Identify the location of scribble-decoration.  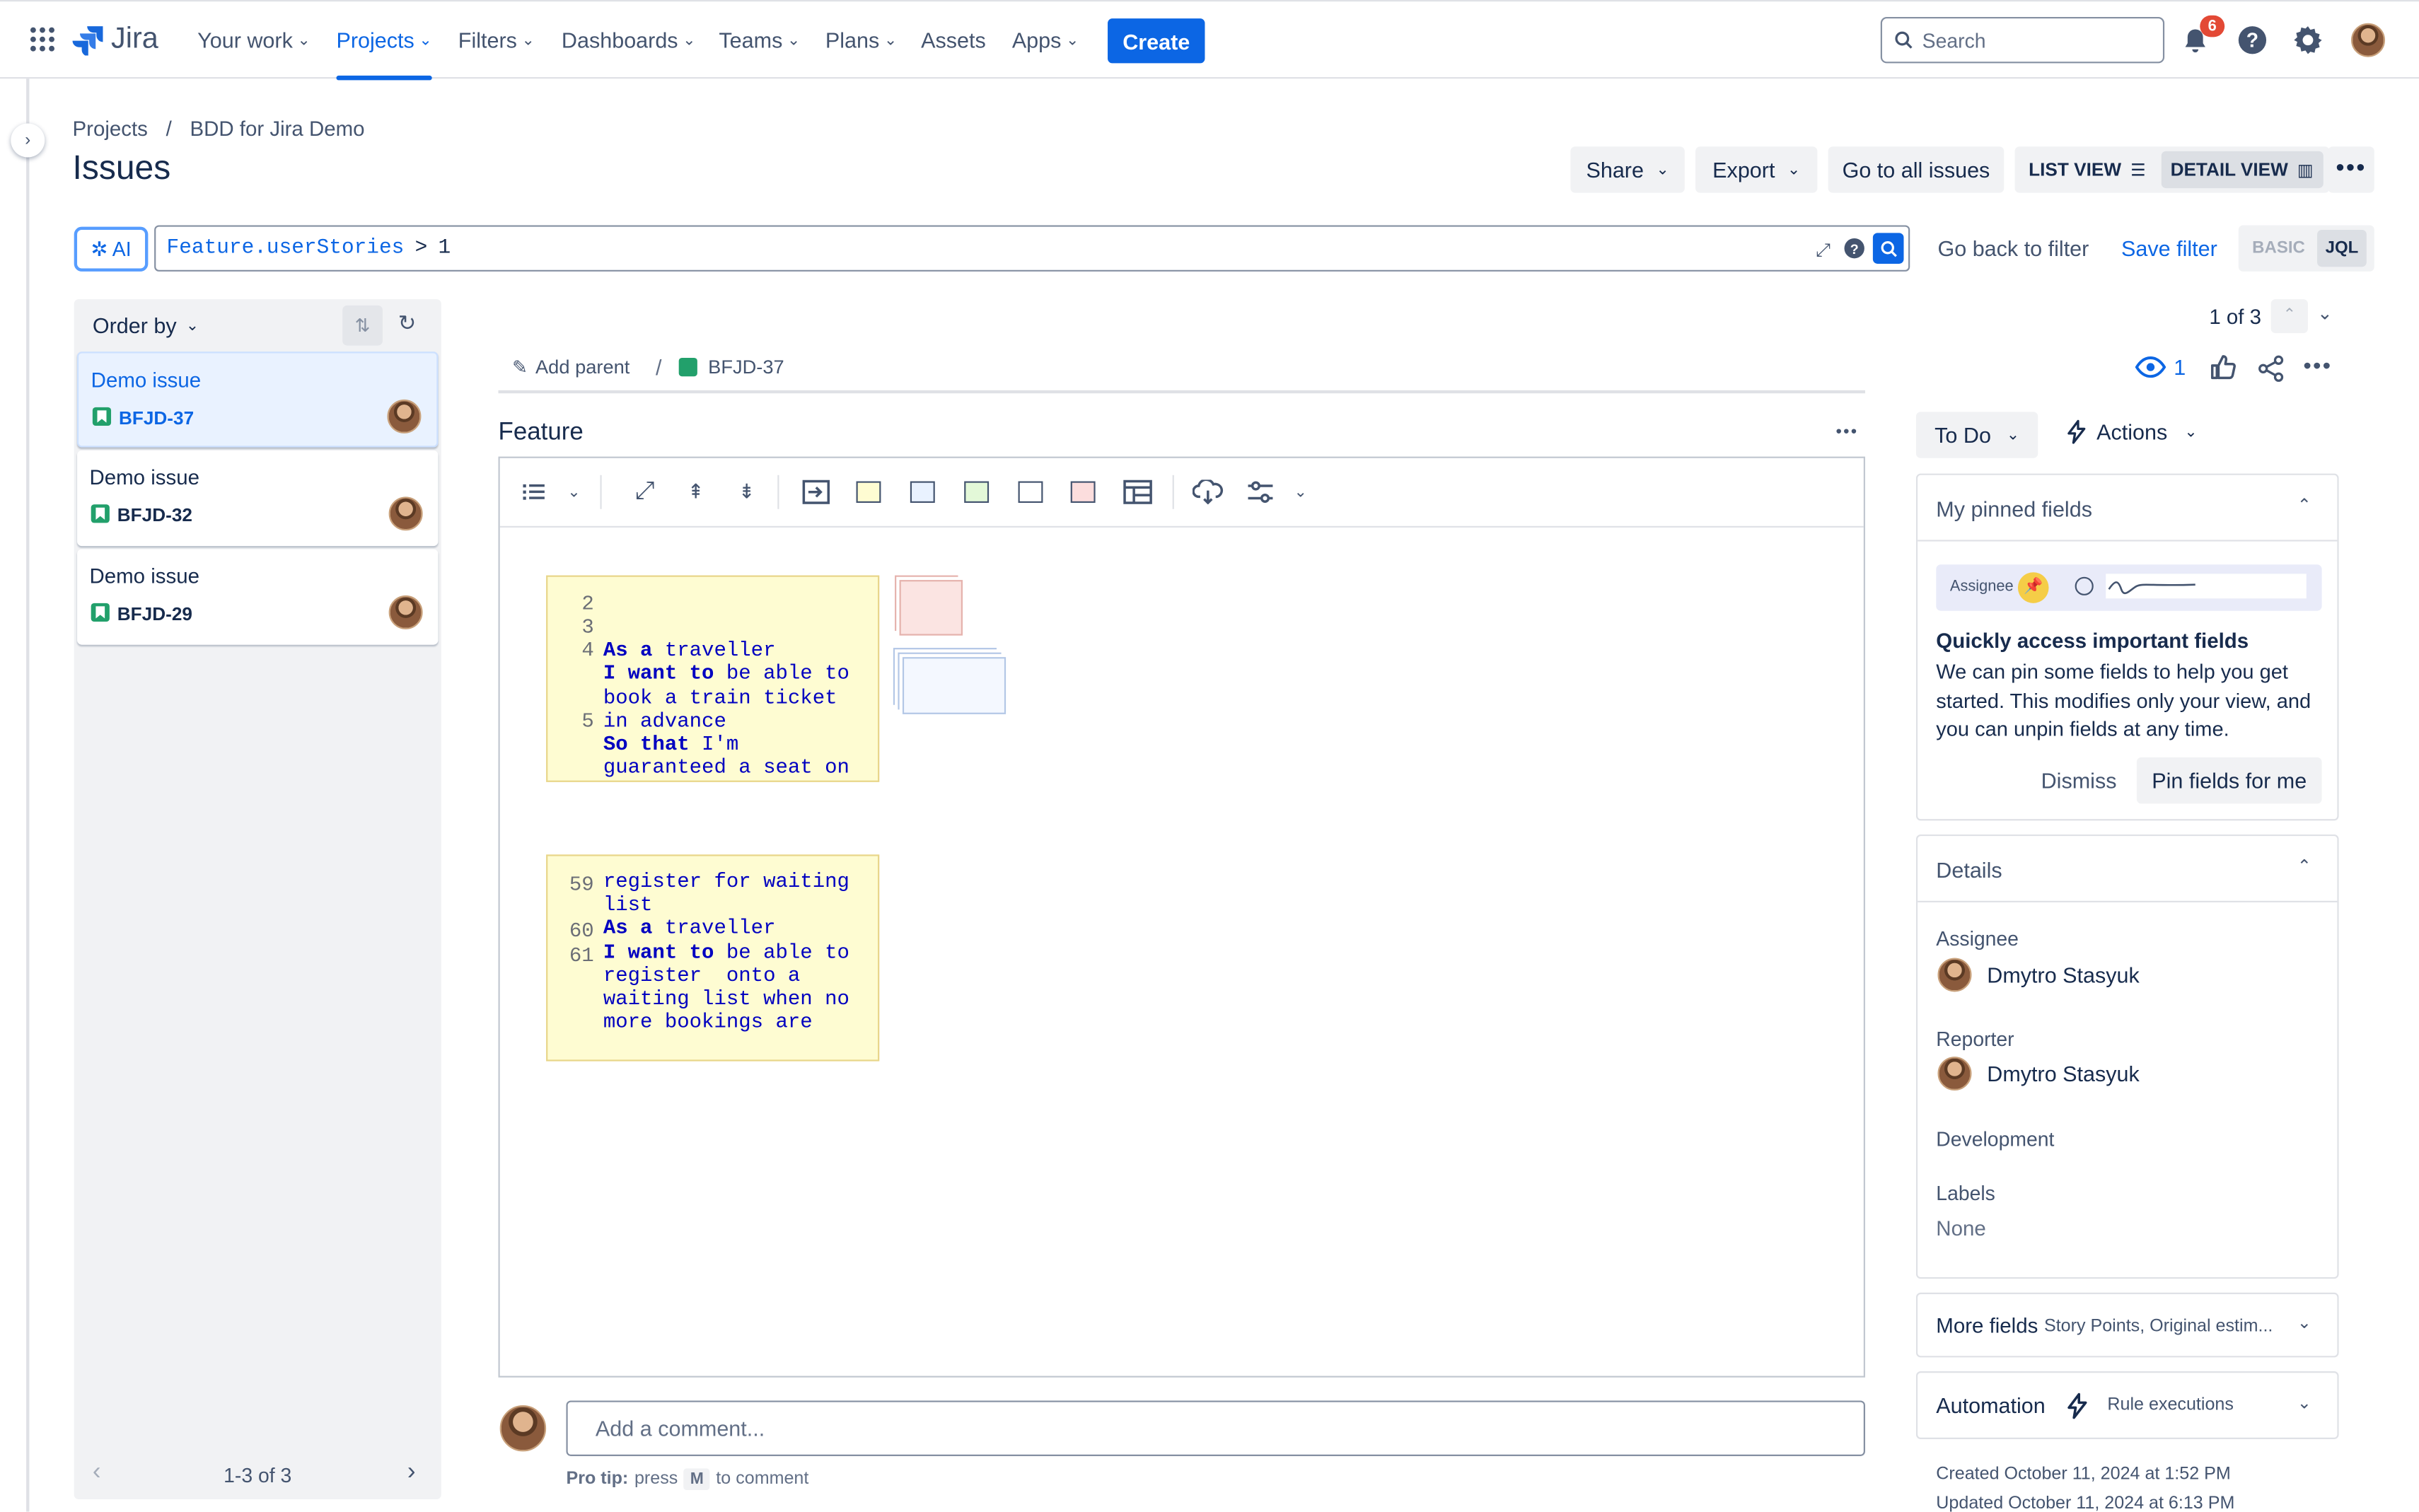
(2207, 586).